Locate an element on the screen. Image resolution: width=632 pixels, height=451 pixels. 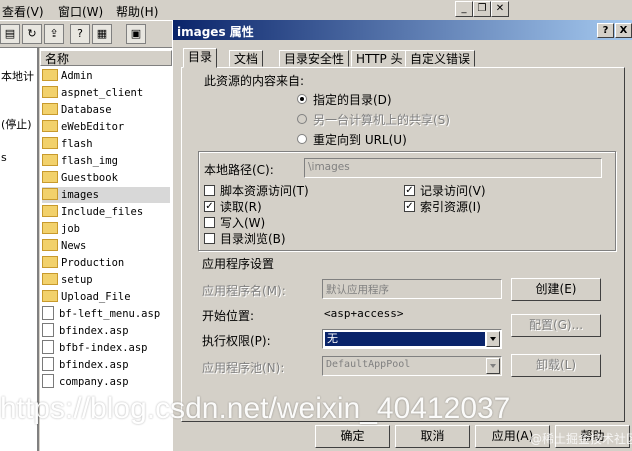
list-item: flash is located at coordinates (106, 144).